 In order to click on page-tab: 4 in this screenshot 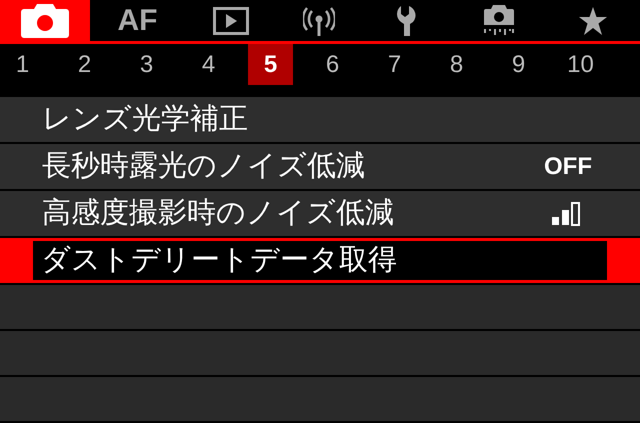, I will do `click(208, 64)`.